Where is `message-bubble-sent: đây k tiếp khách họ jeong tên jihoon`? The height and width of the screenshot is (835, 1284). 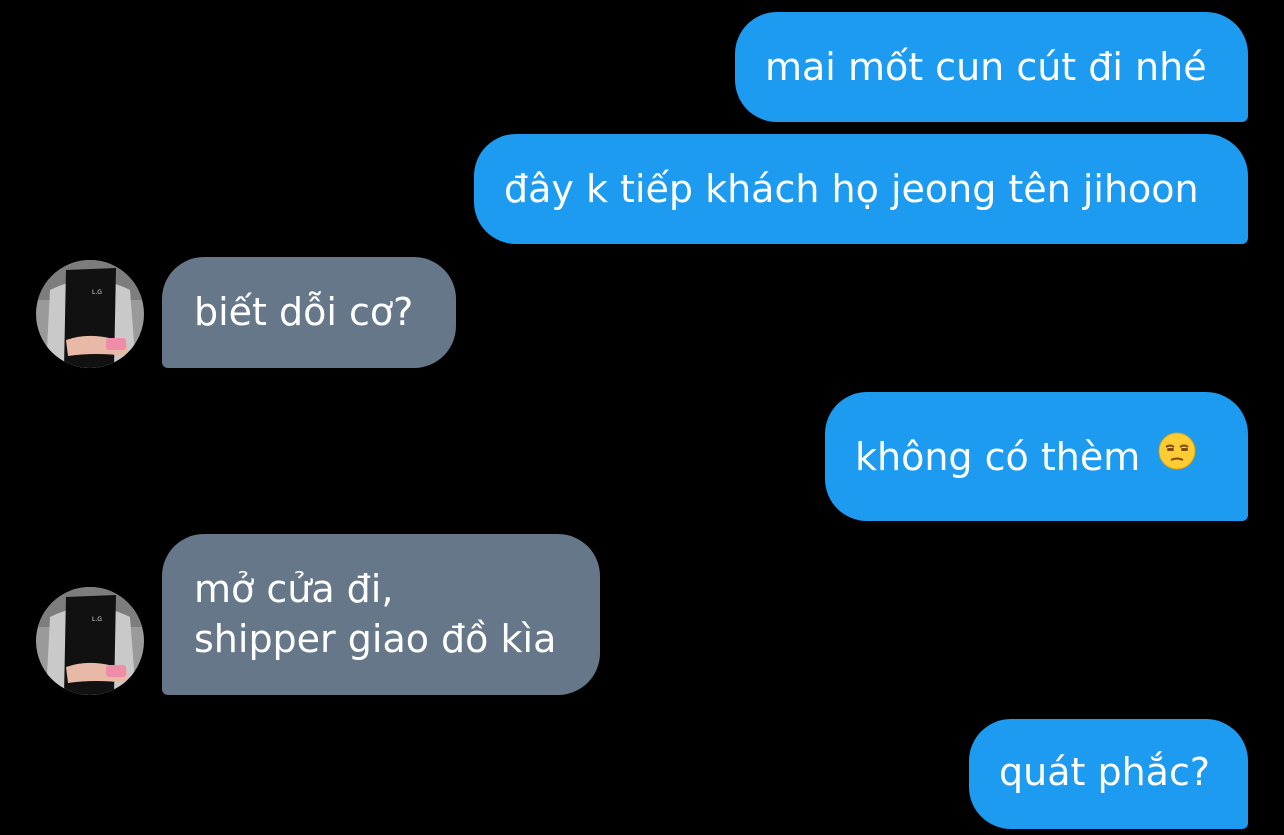 message-bubble-sent: đây k tiếp khách họ jeong tên jihoon is located at coordinates (861, 189).